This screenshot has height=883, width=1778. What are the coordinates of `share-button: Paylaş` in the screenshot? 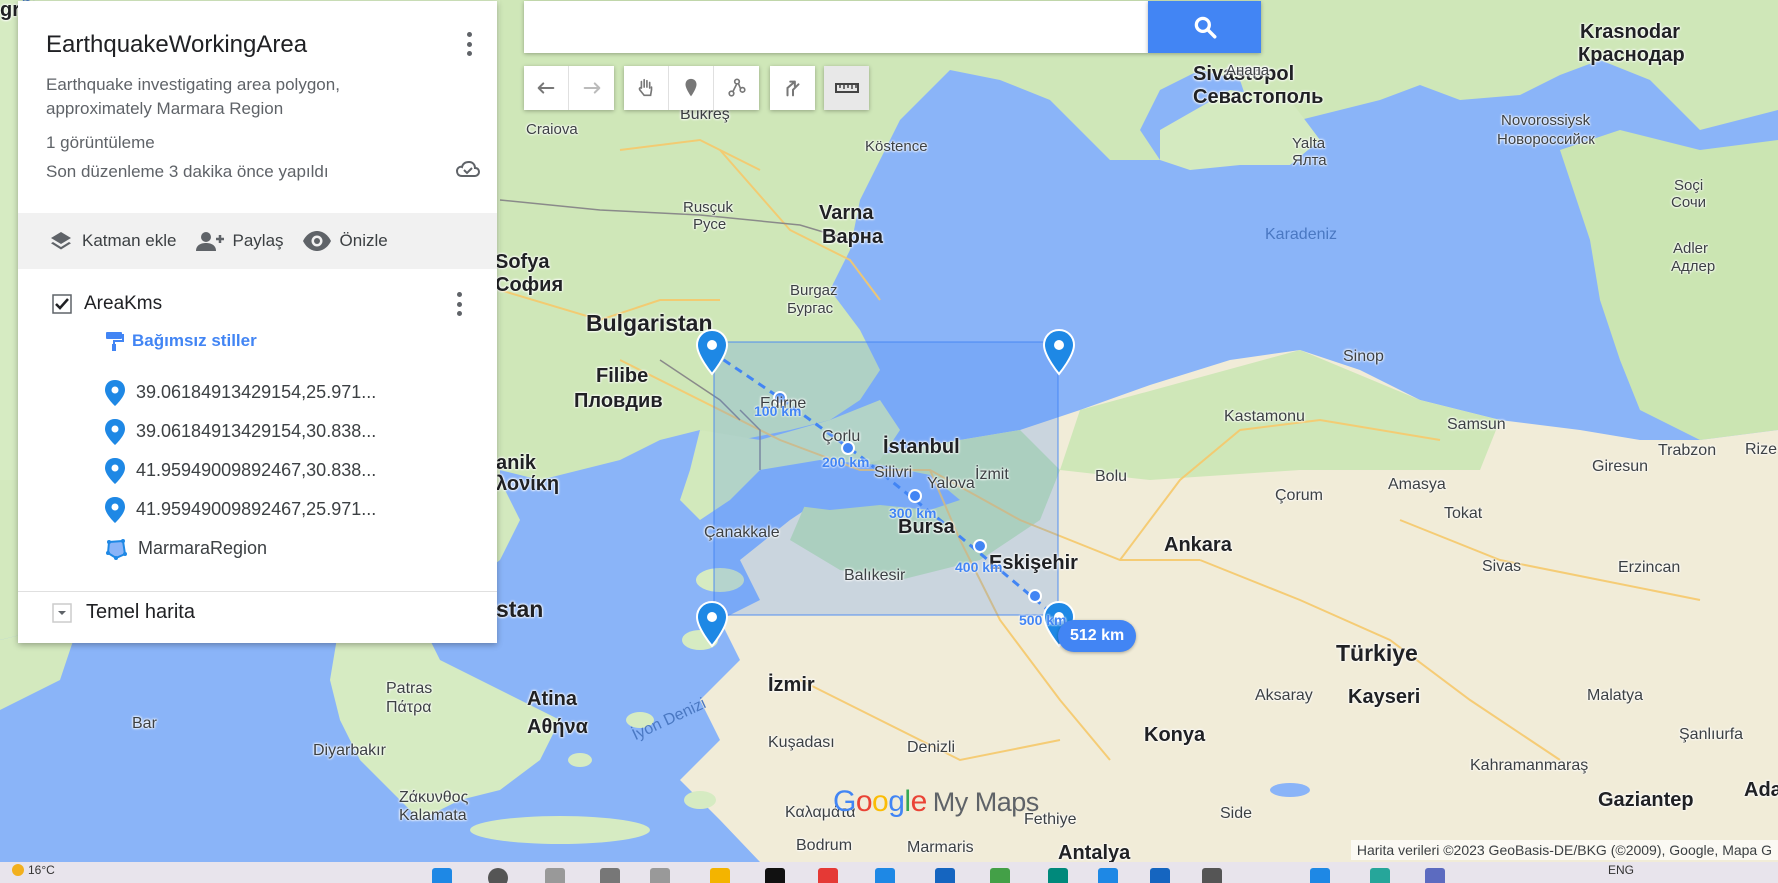 It's located at (239, 241).